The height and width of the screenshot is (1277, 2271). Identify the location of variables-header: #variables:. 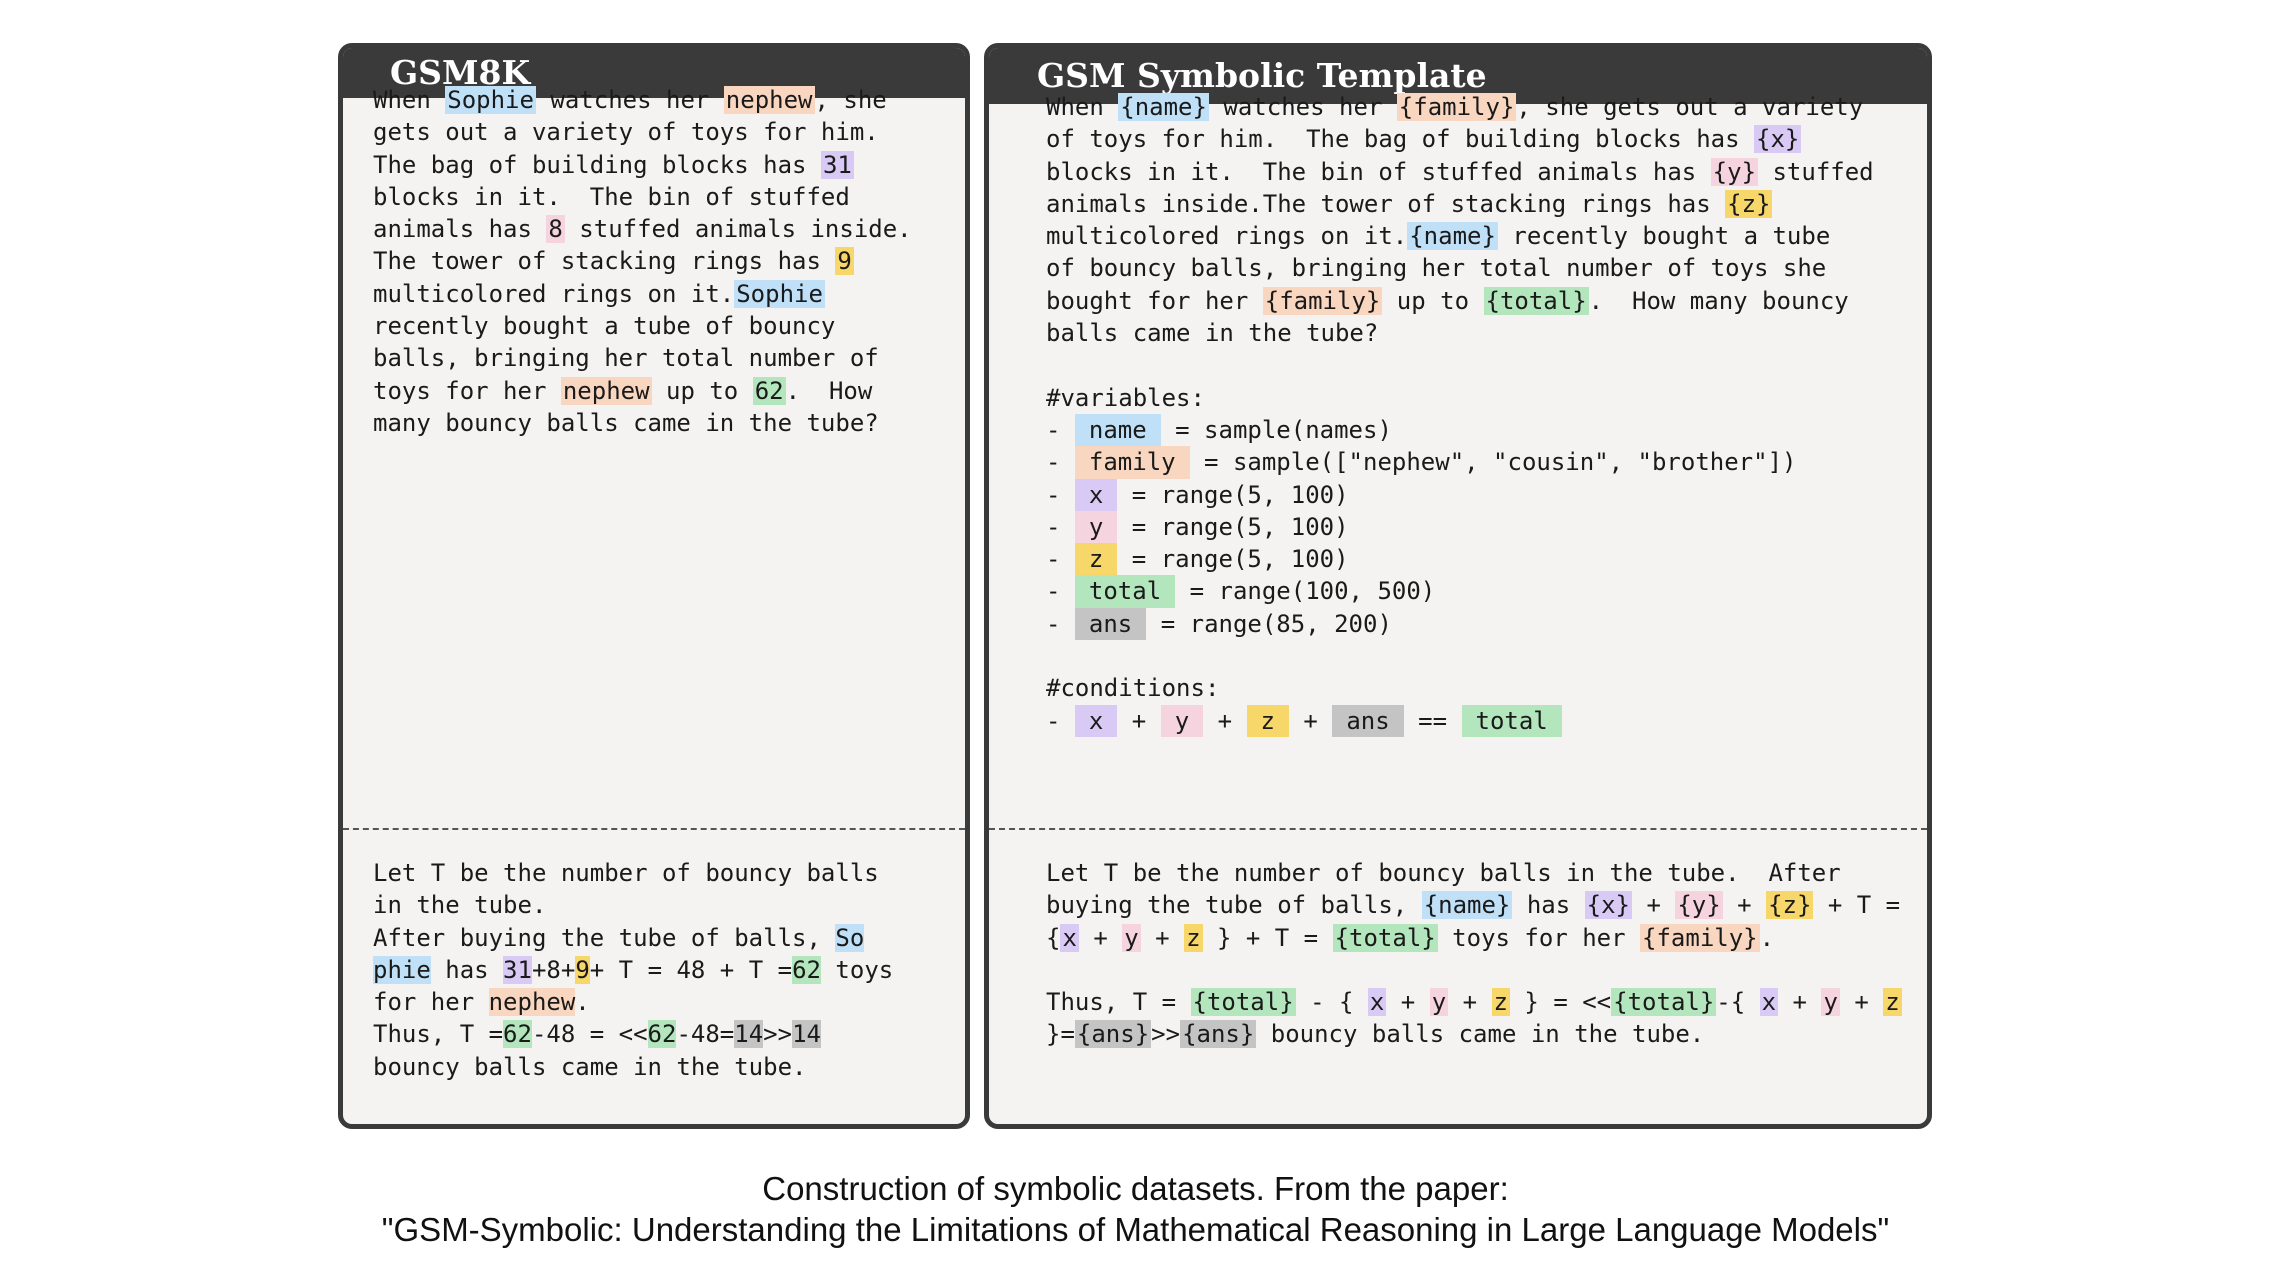
(1125, 397).